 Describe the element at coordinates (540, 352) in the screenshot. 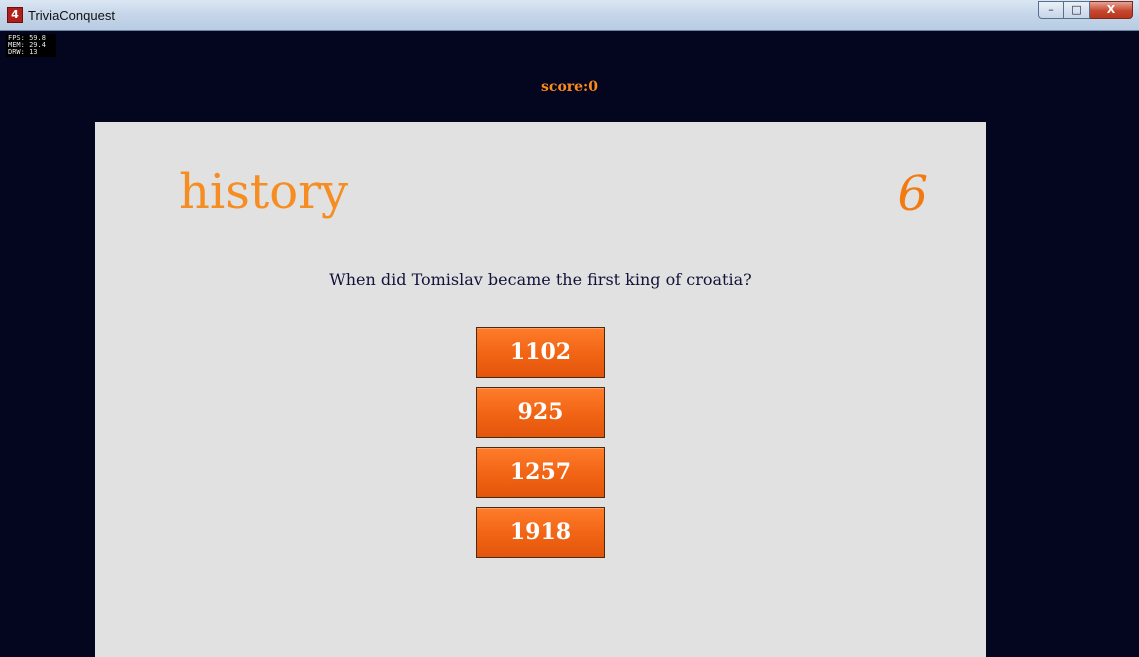

I see `answer-button-1: 1102` at that location.